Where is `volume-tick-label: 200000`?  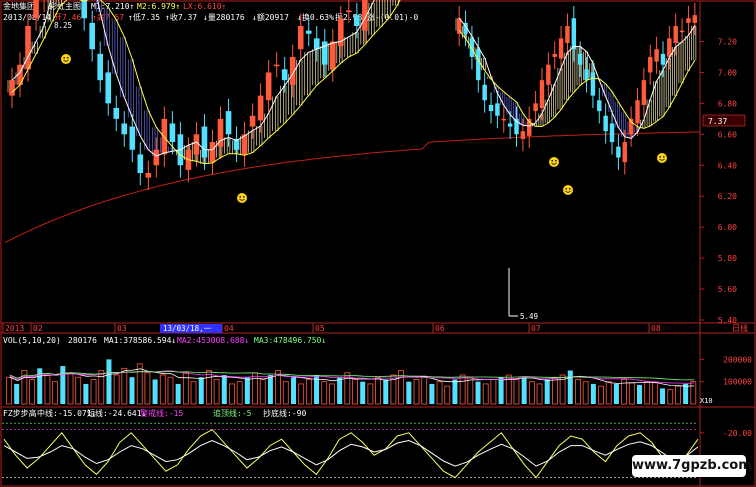
volume-tick-label: 200000 is located at coordinates (737, 359).